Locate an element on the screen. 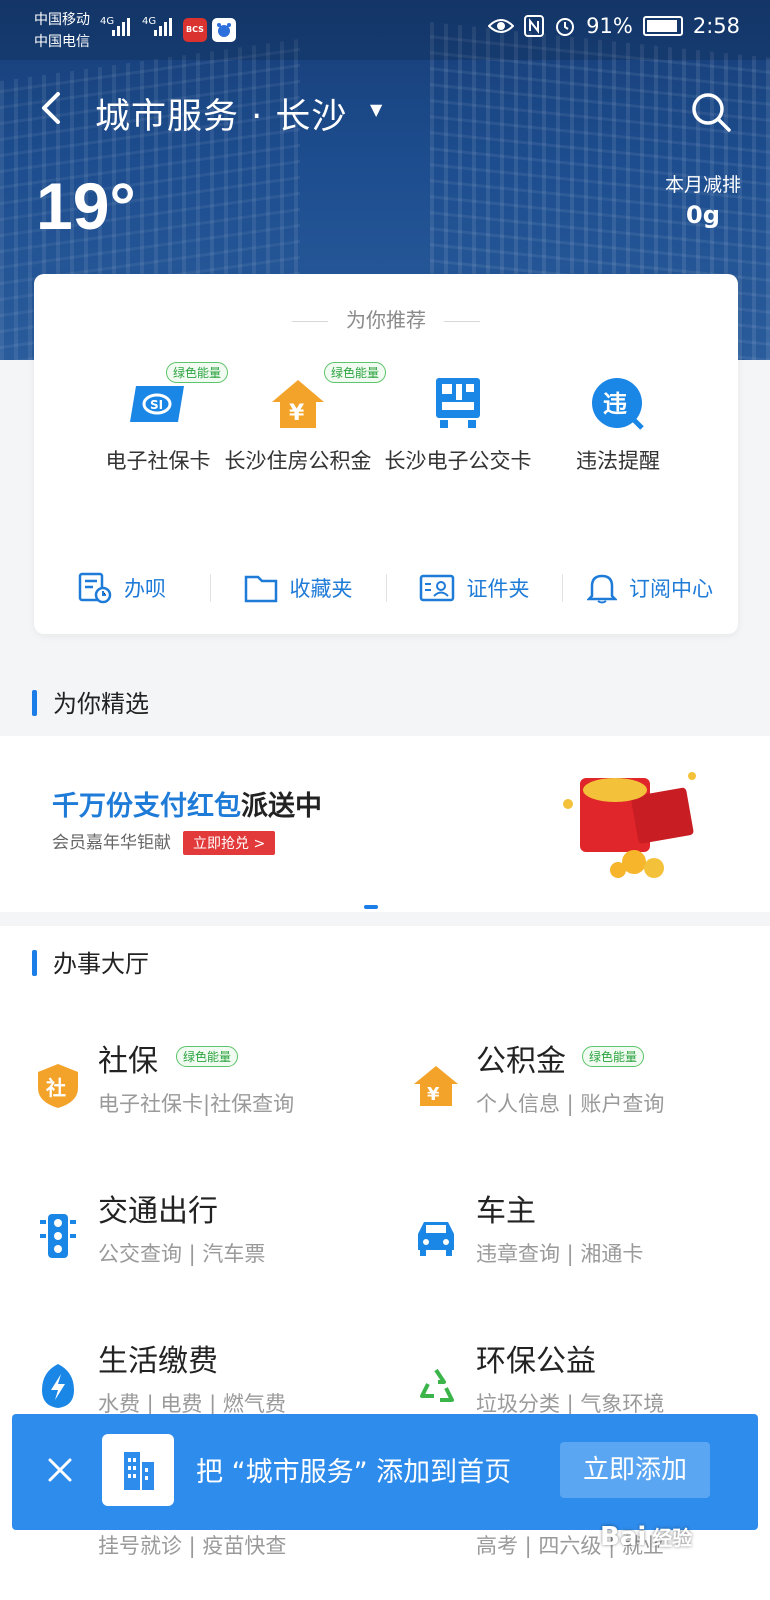  tool-ban-bei: 办呗 is located at coordinates (122, 588).